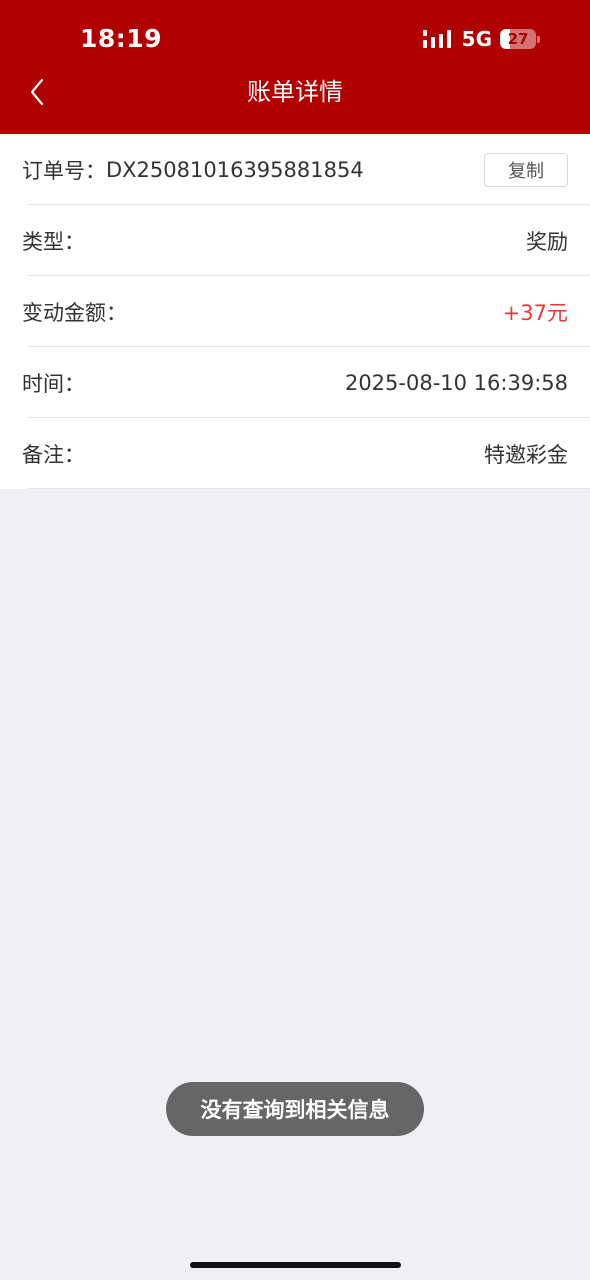 This screenshot has height=1280, width=590. What do you see at coordinates (456, 382) in the screenshot?
I see `time-value: 2025-08-10 16:39:58` at bounding box center [456, 382].